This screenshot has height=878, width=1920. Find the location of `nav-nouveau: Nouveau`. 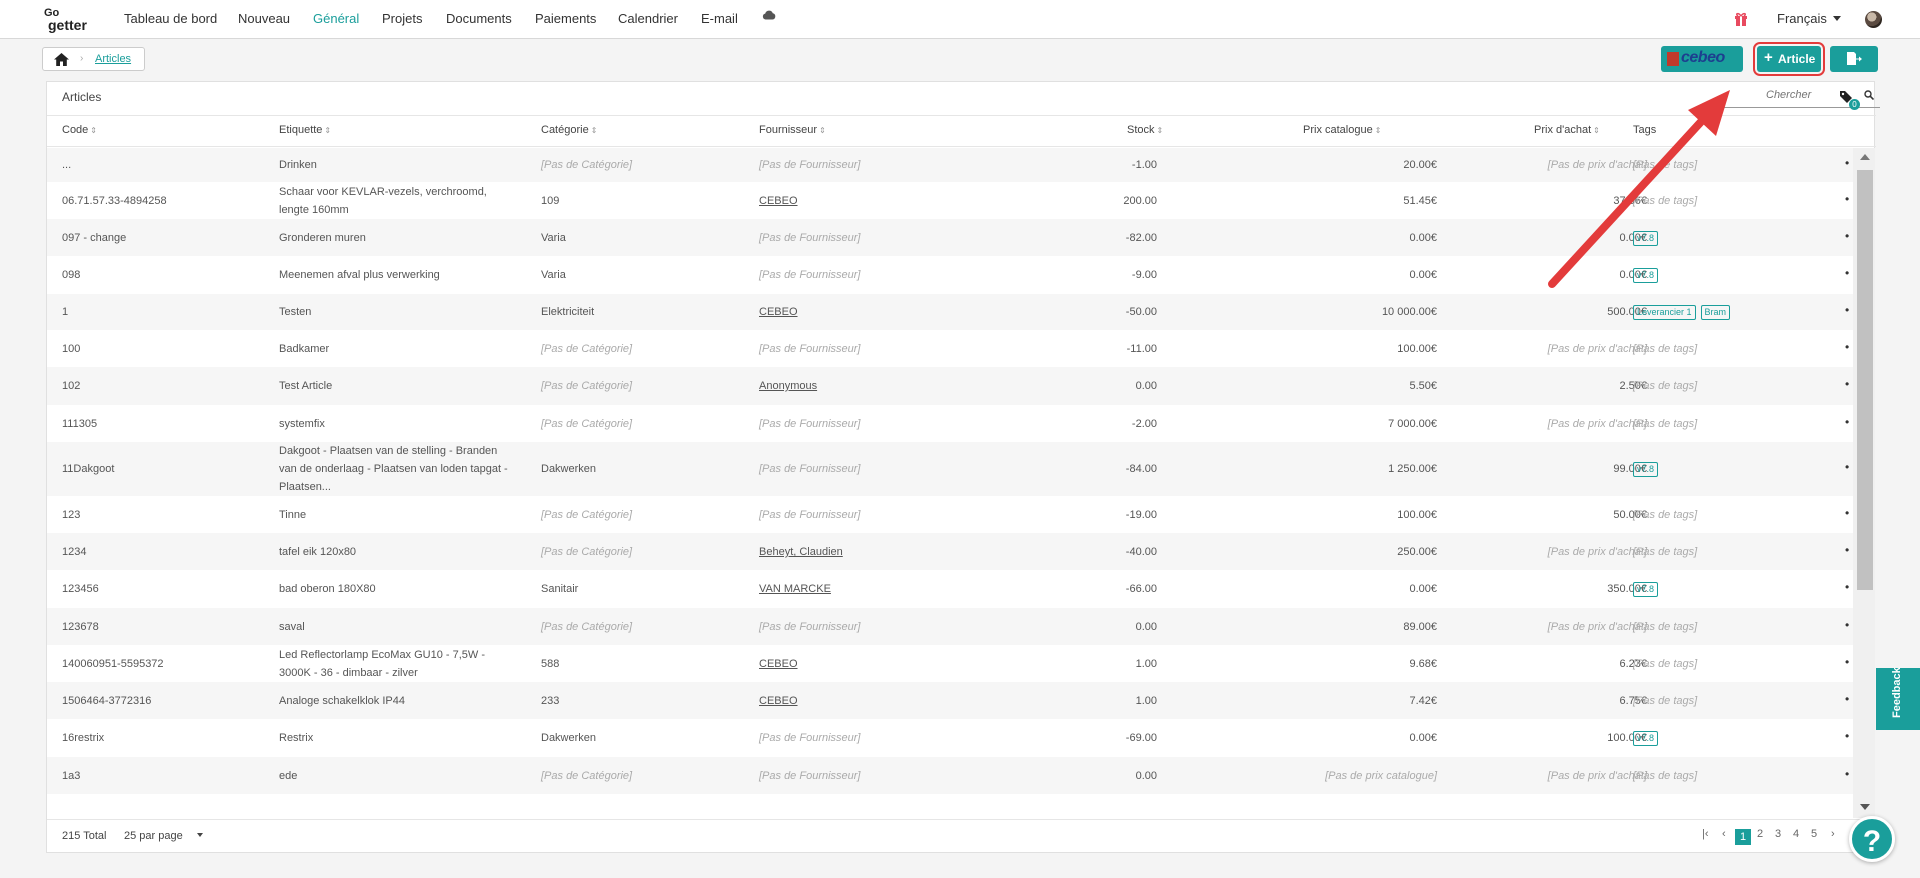

nav-nouveau: Nouveau is located at coordinates (264, 18).